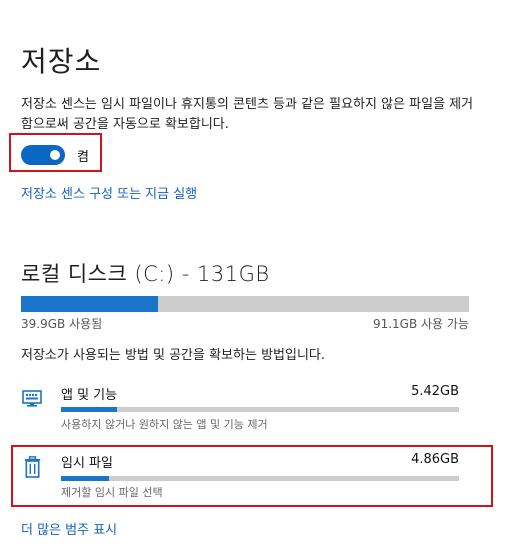 This screenshot has height=549, width=532. I want to click on category-subtitle: 제거할 임시 파일 선택, so click(112, 492).